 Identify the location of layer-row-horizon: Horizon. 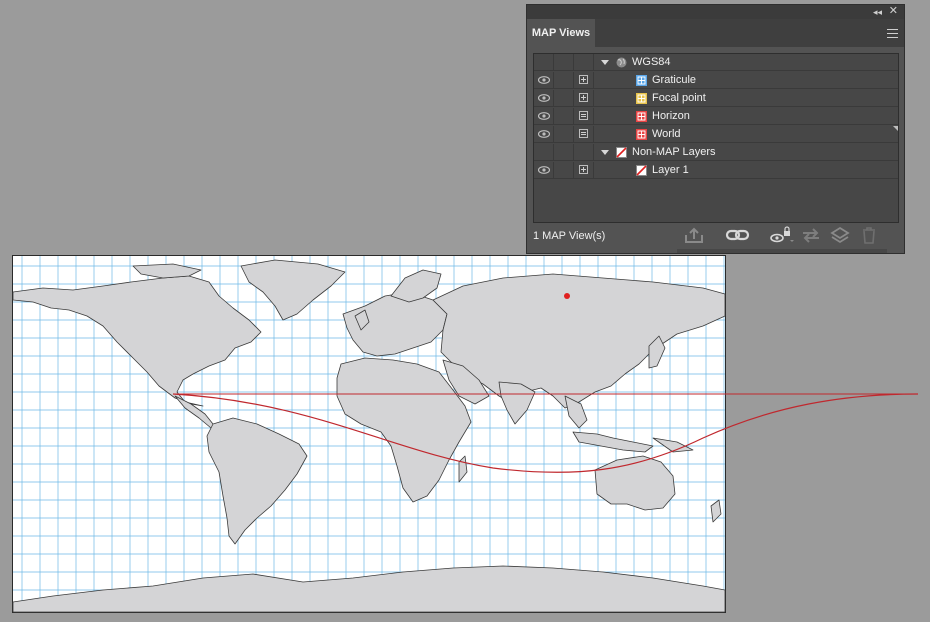
(716, 116).